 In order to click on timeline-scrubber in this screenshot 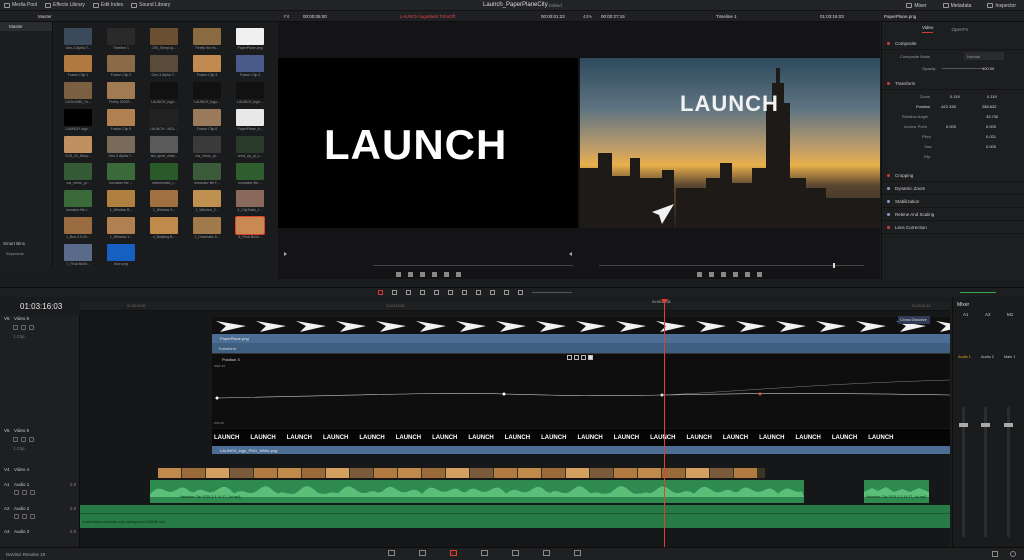, I will do `click(731, 265)`.